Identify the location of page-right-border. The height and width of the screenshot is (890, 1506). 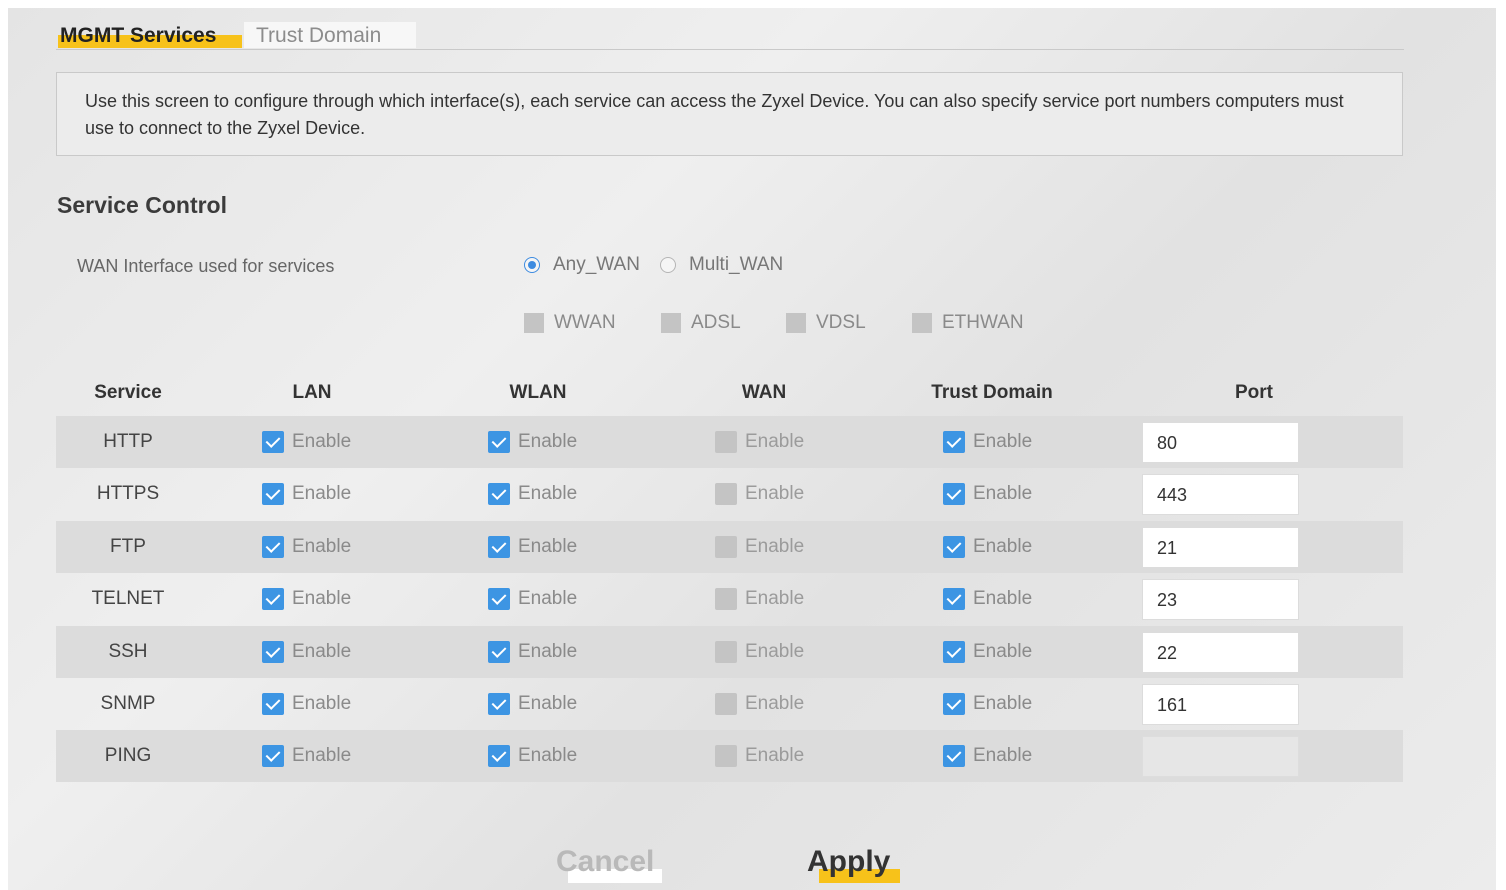
(1501, 445).